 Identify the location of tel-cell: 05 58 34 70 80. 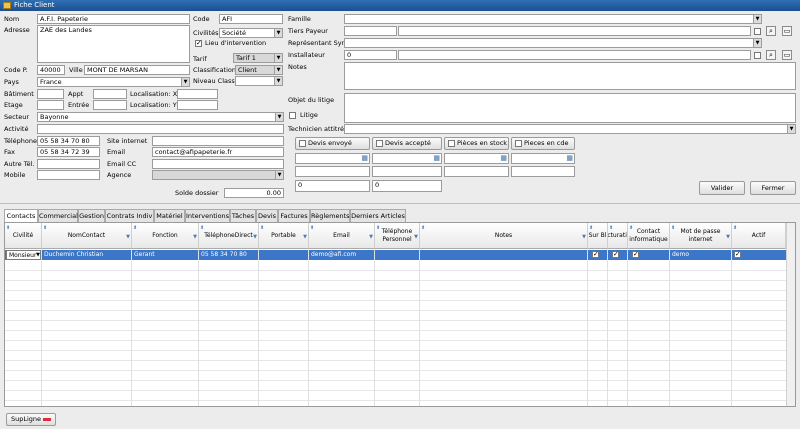
(229, 254).